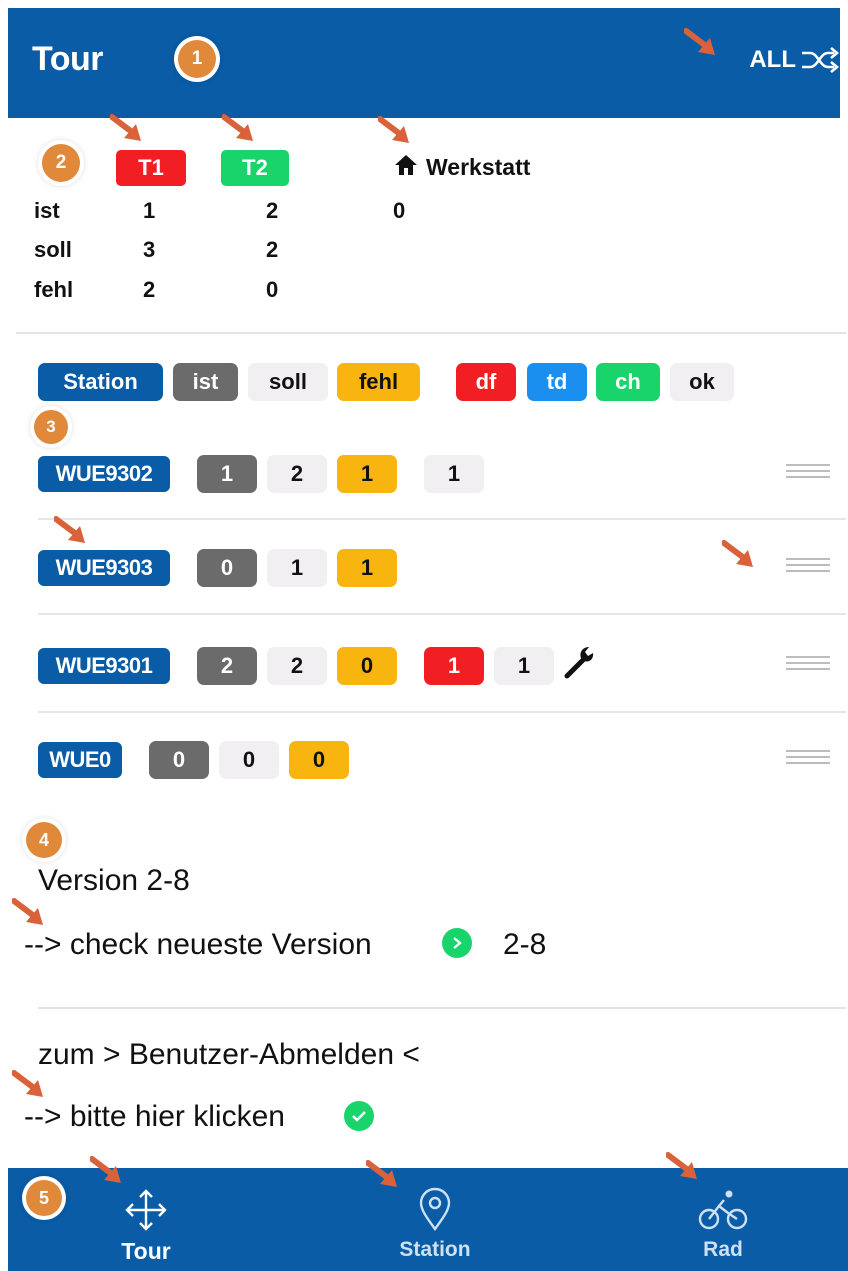  I want to click on version-label: Version 2-8, so click(114, 880).